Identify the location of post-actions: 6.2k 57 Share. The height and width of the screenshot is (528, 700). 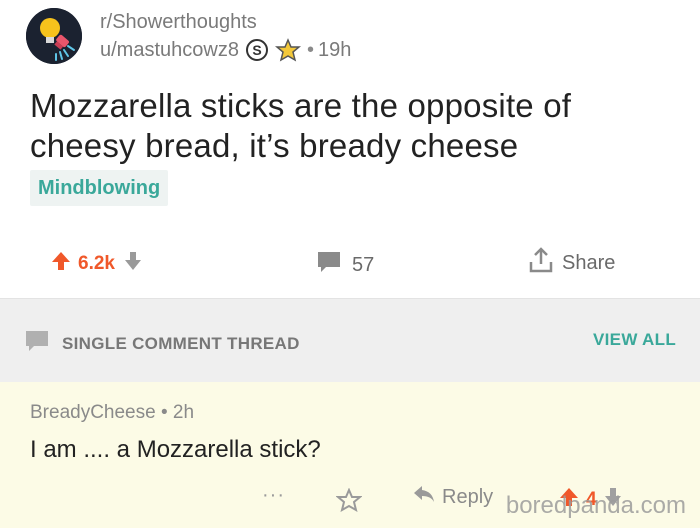
(350, 263).